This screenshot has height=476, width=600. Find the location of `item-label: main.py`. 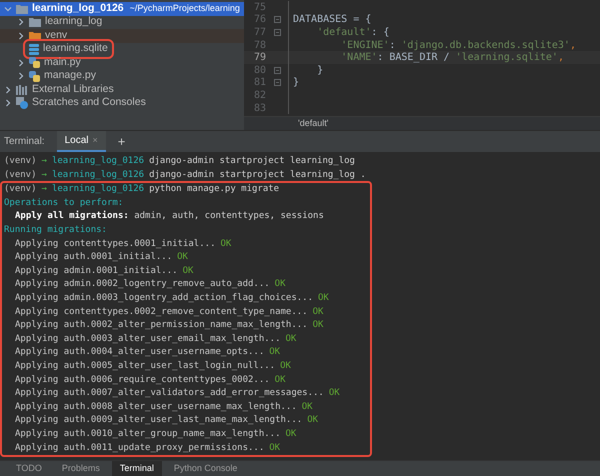

item-label: main.py is located at coordinates (62, 62).